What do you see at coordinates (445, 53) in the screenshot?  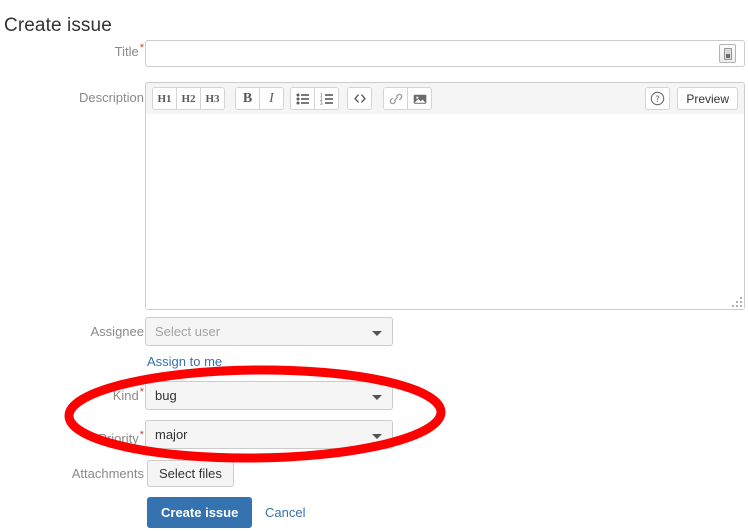 I see `title-input` at bounding box center [445, 53].